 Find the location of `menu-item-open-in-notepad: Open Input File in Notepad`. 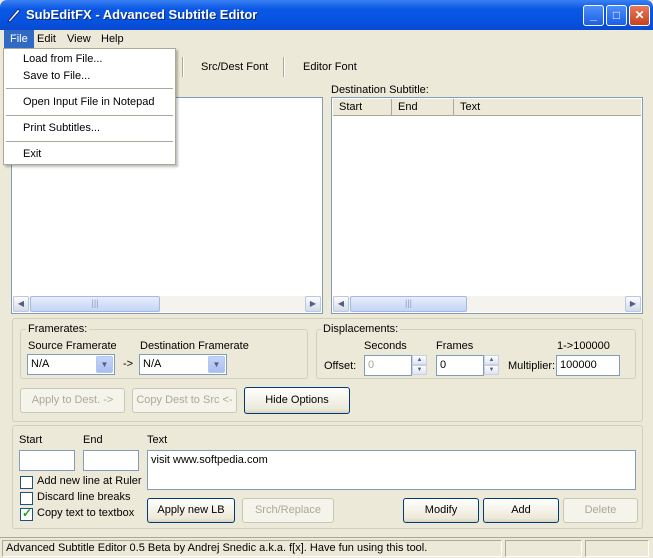

menu-item-open-in-notepad: Open Input File in Notepad is located at coordinates (89, 102).